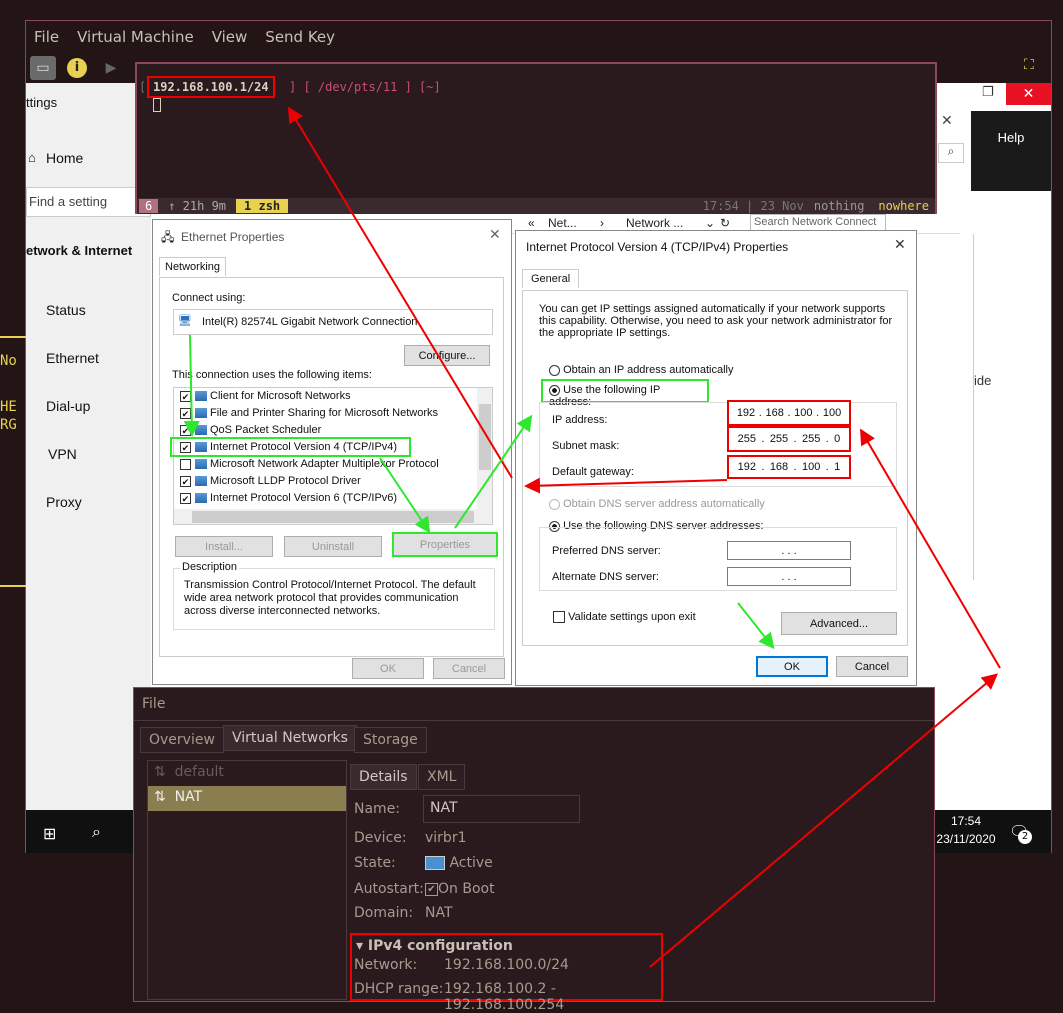  Describe the element at coordinates (824, 820) in the screenshot. I see `arrow-dhcp-up` at that location.